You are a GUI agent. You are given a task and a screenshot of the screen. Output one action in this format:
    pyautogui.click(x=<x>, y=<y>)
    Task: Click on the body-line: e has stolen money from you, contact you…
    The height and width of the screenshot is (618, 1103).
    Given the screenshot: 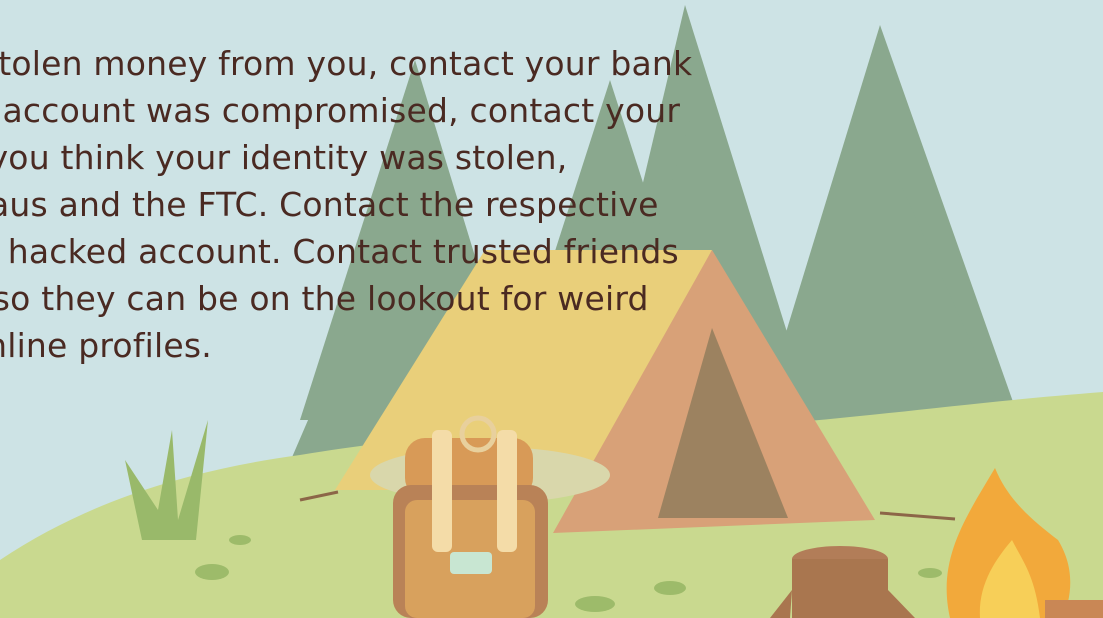 What is the action you would take?
    pyautogui.click(x=346, y=63)
    